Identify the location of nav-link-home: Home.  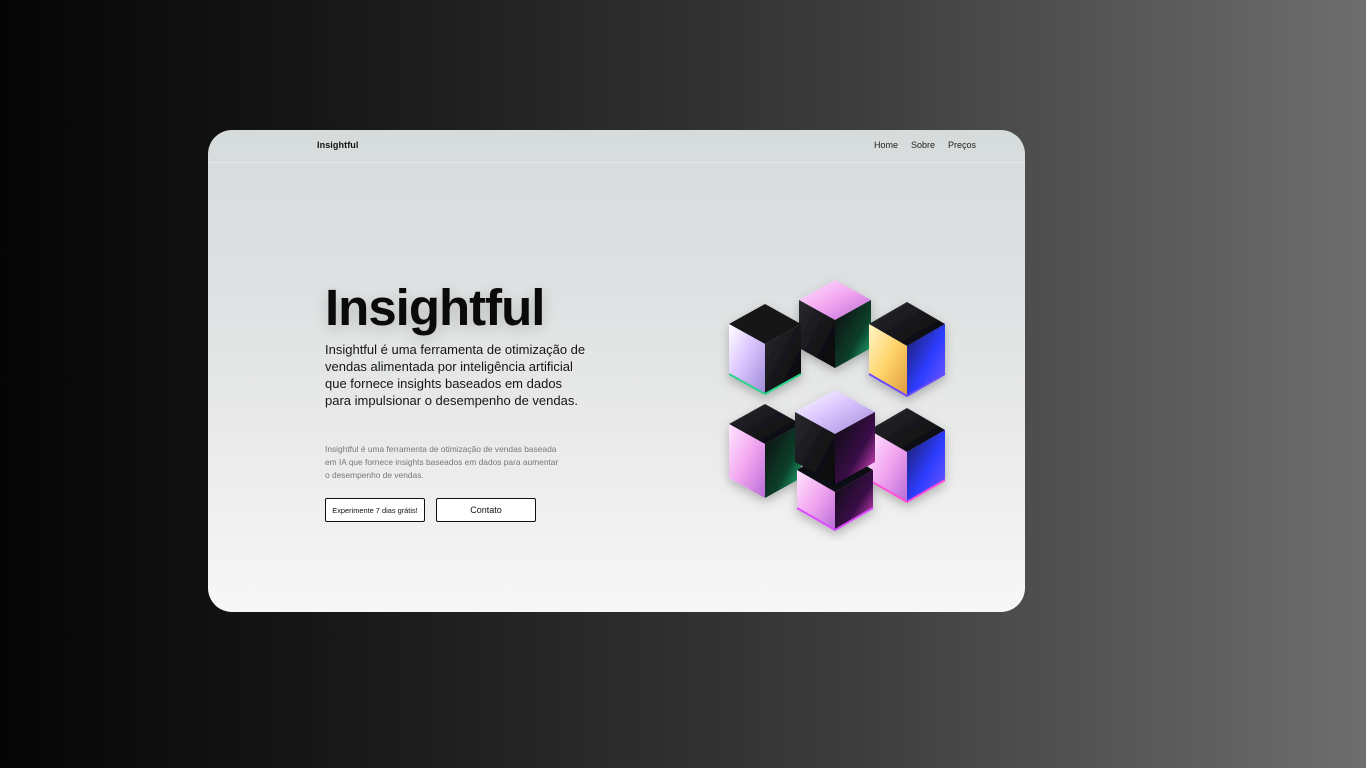
(886, 145).